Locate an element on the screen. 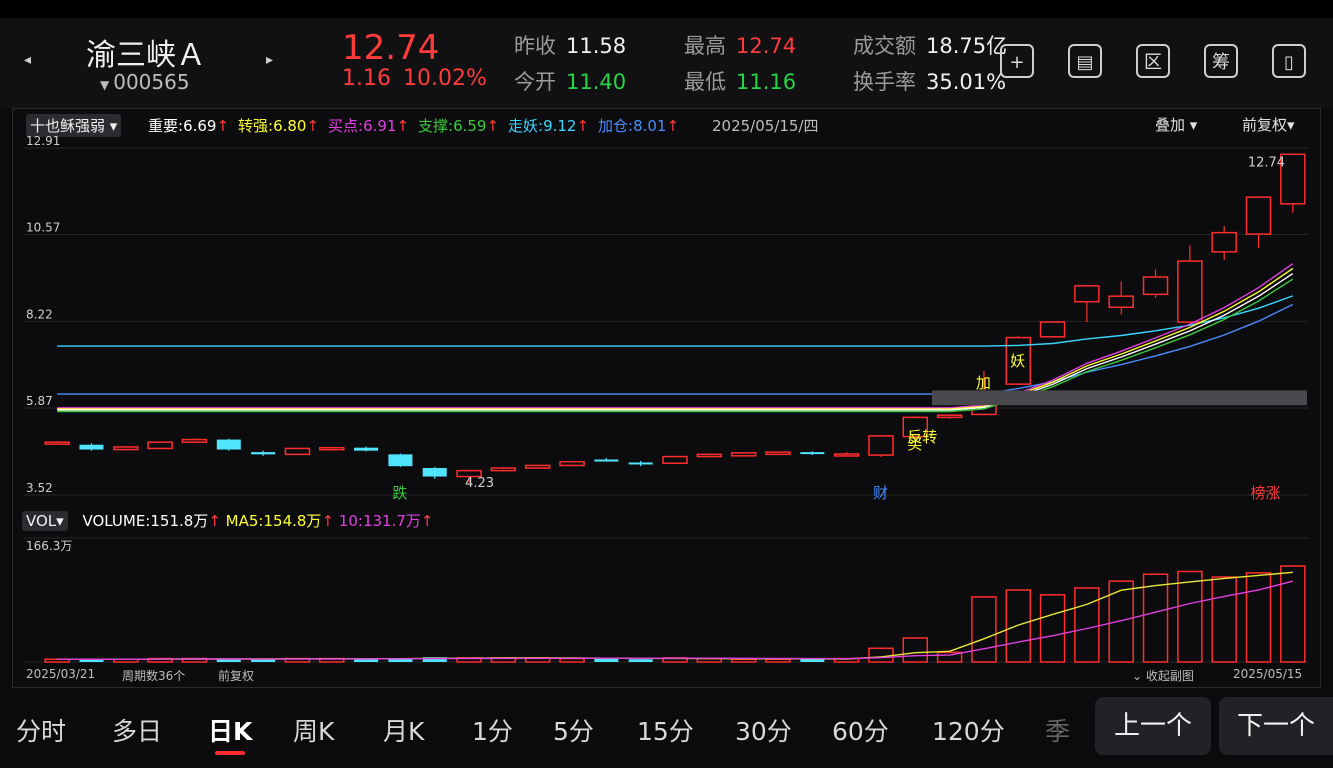 This screenshot has width=1333, height=768. start-date: 2025/03/21 is located at coordinates (61, 674).